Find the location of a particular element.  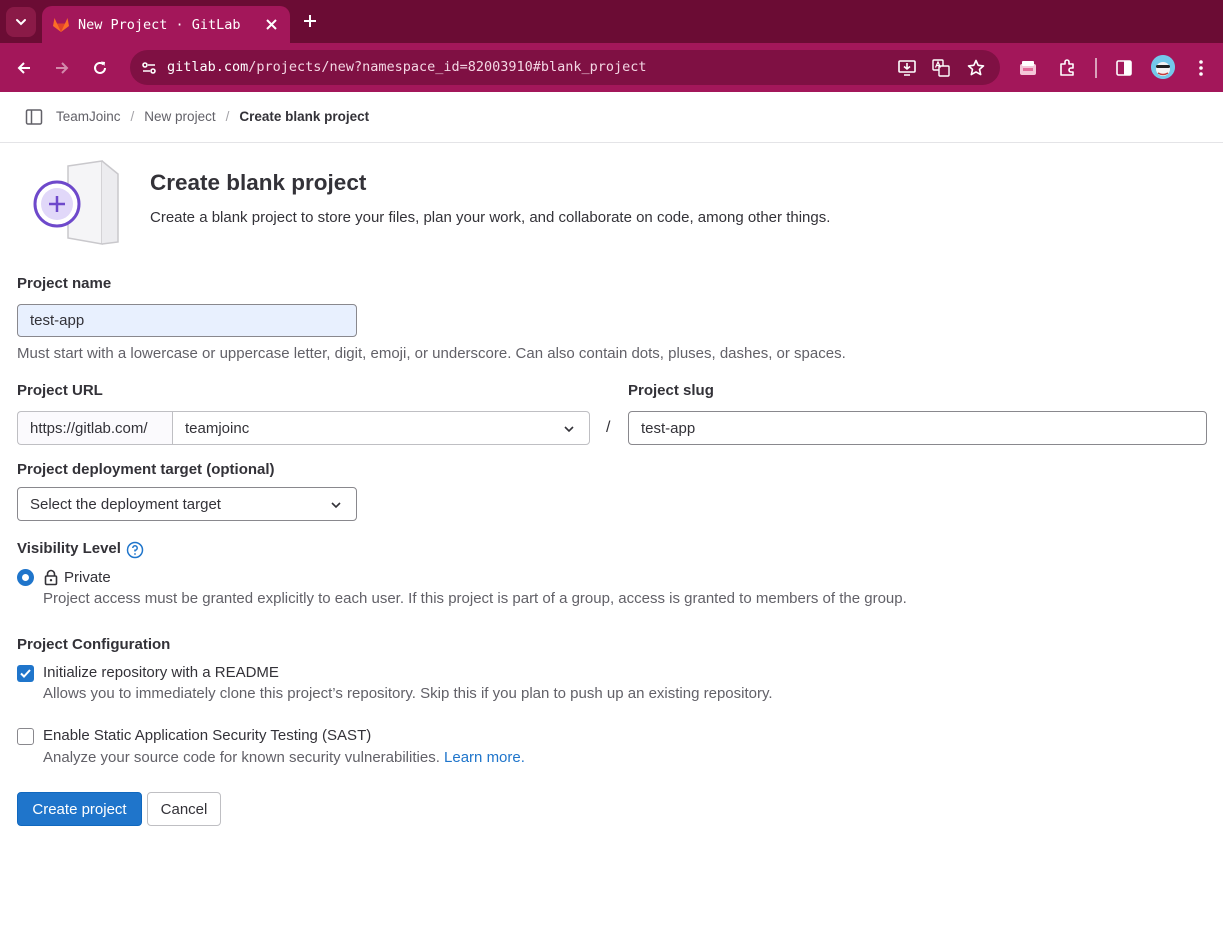

toolbar-divider is located at coordinates (1096, 68).